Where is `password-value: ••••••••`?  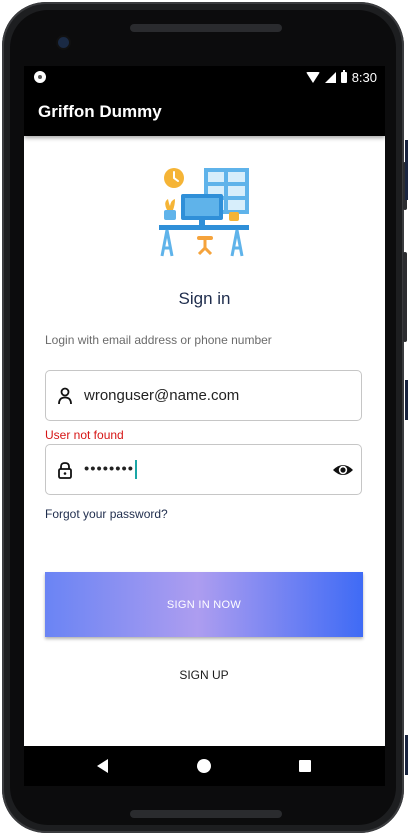
password-value: •••••••• is located at coordinates (111, 469).